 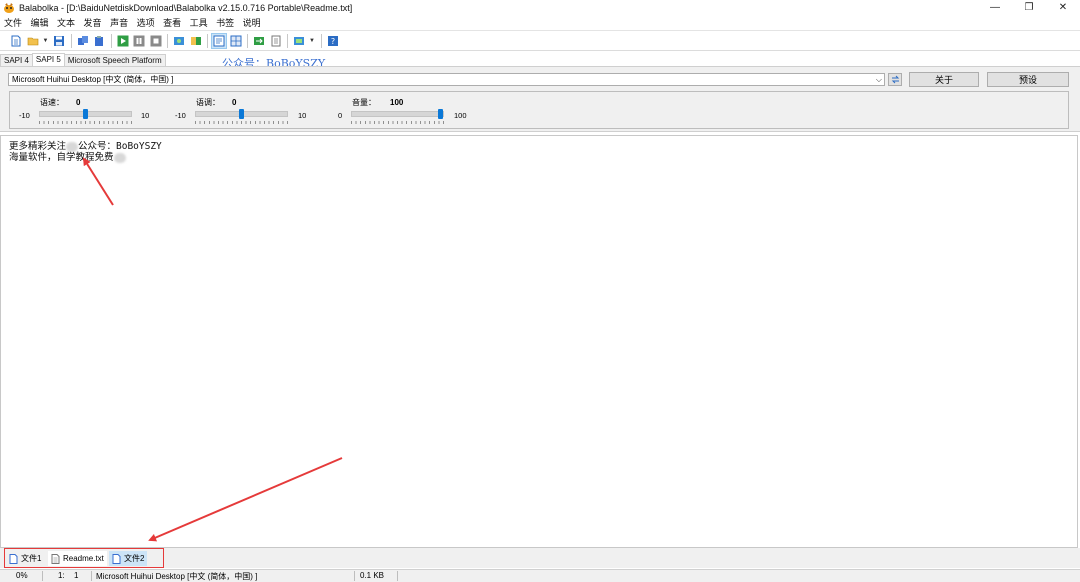 What do you see at coordinates (276, 41) in the screenshot?
I see `document-list-icon` at bounding box center [276, 41].